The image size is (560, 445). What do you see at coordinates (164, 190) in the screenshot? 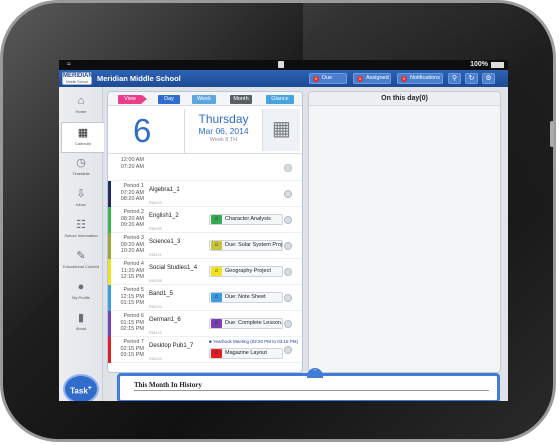
I see `class-name: Algebra1_1` at bounding box center [164, 190].